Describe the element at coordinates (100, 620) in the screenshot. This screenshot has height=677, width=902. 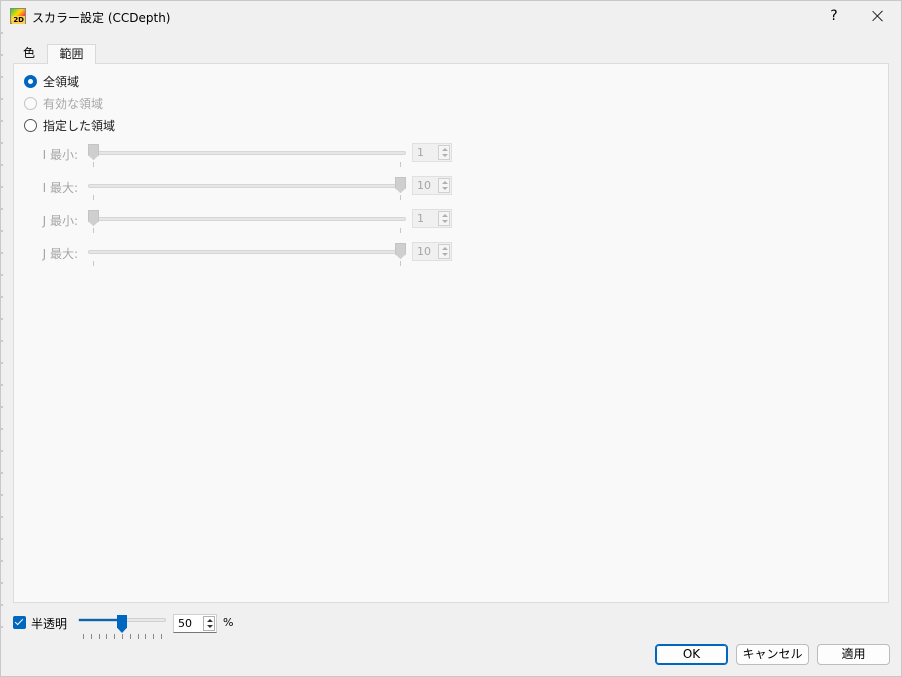
I see `opacity-slider-fill` at that location.